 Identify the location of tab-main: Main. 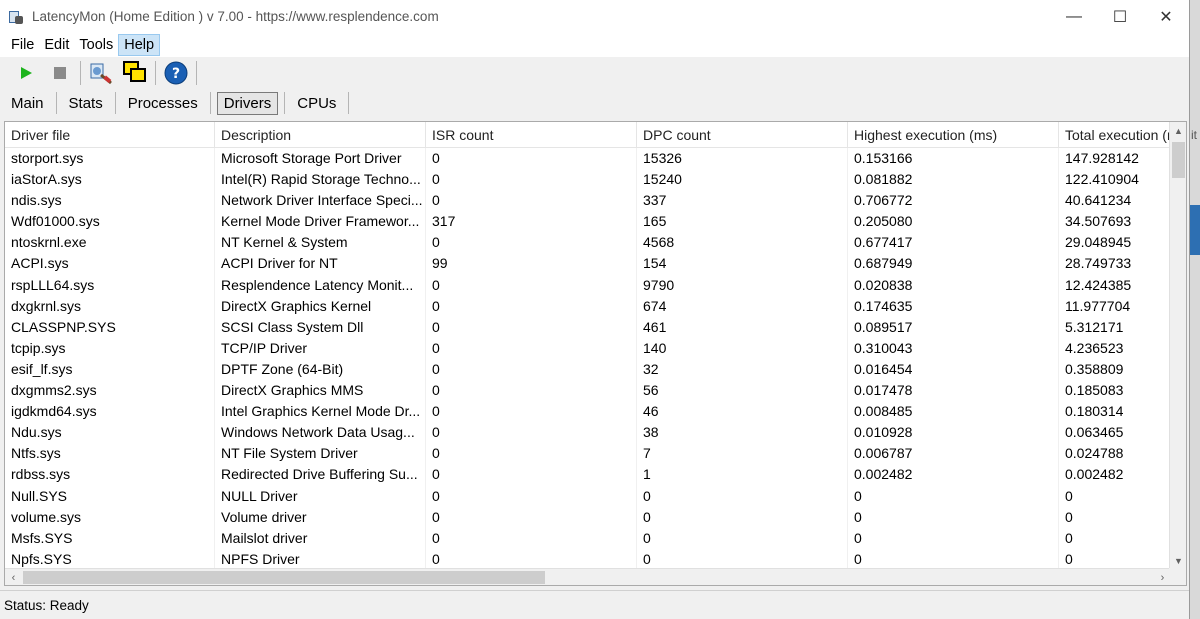
(27, 103).